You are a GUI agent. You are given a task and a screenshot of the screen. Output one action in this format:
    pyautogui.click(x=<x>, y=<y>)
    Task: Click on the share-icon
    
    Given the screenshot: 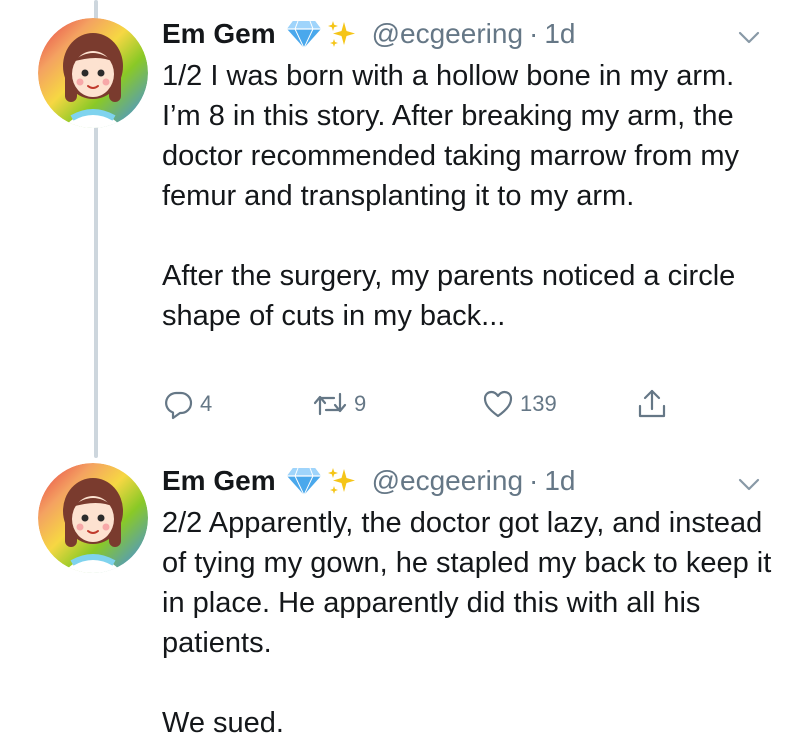 What is the action you would take?
    pyautogui.click(x=652, y=404)
    